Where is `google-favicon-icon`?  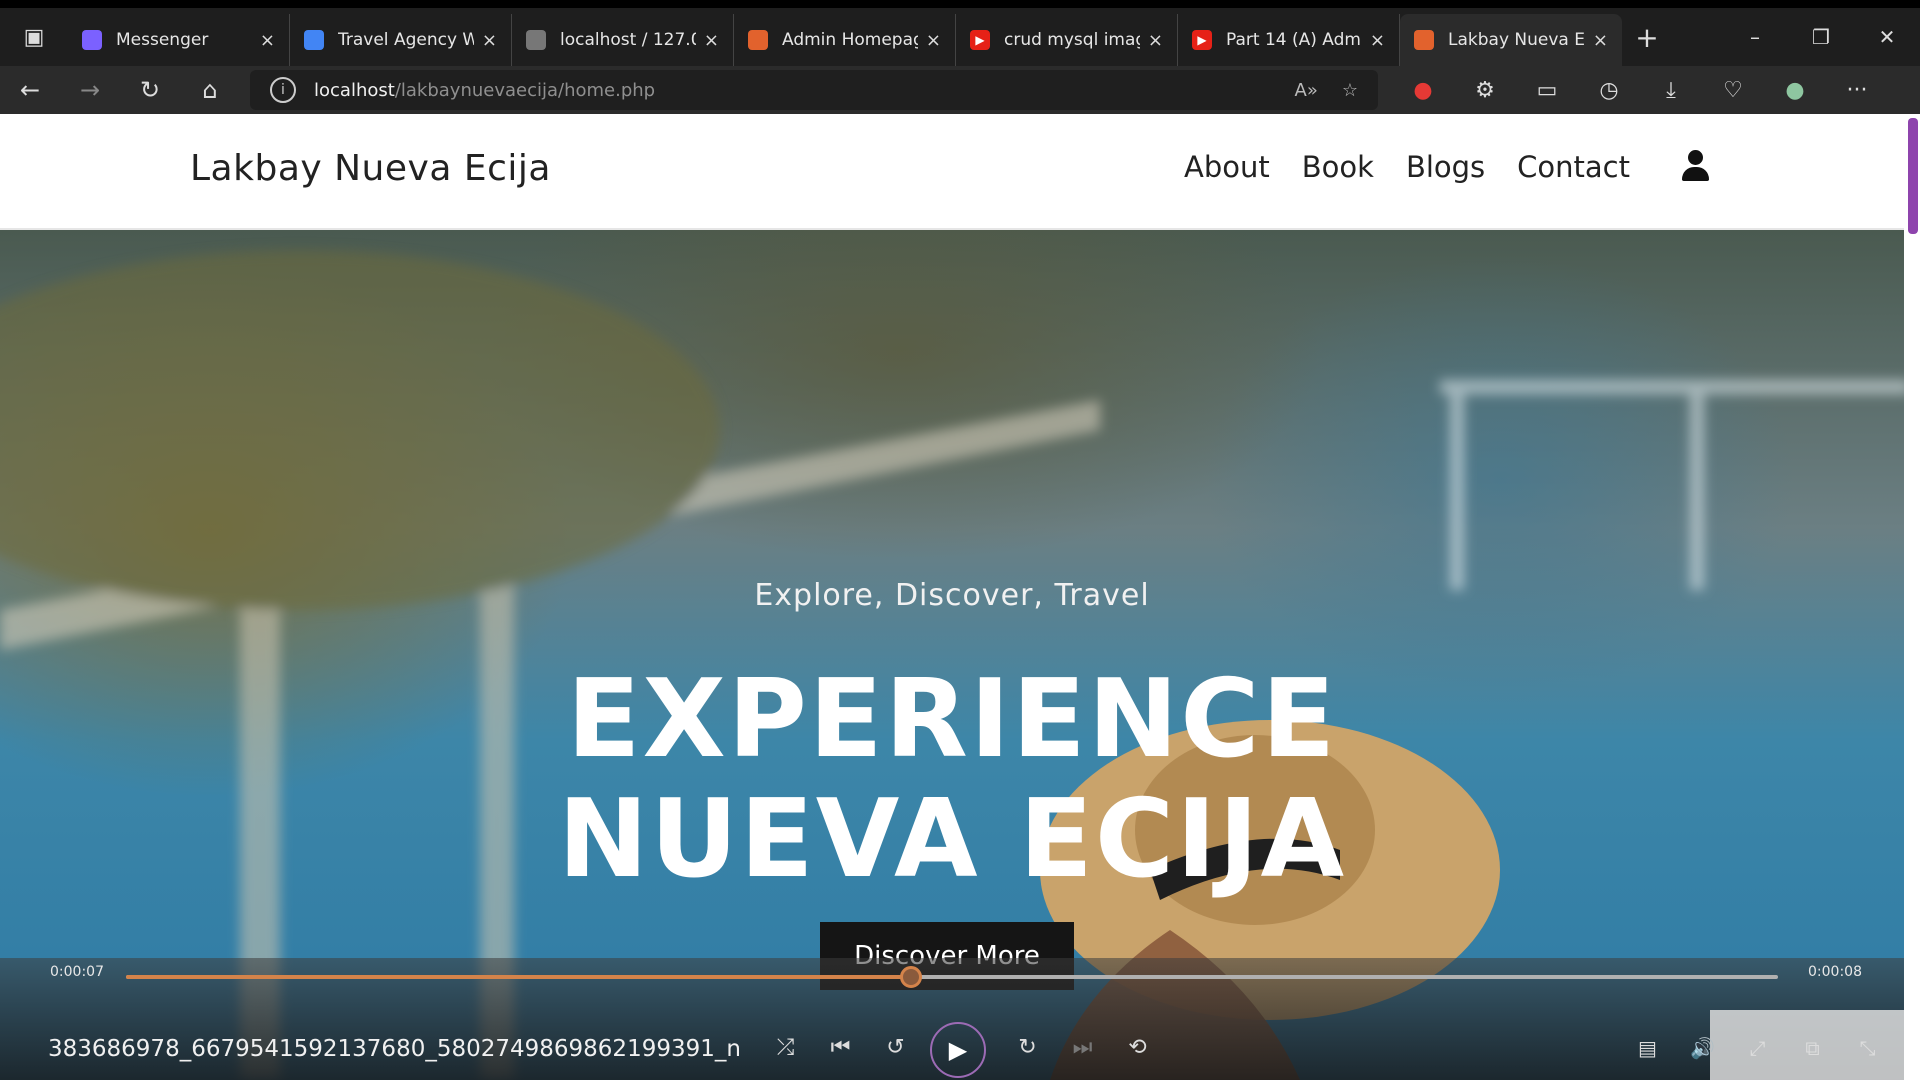 google-favicon-icon is located at coordinates (314, 40).